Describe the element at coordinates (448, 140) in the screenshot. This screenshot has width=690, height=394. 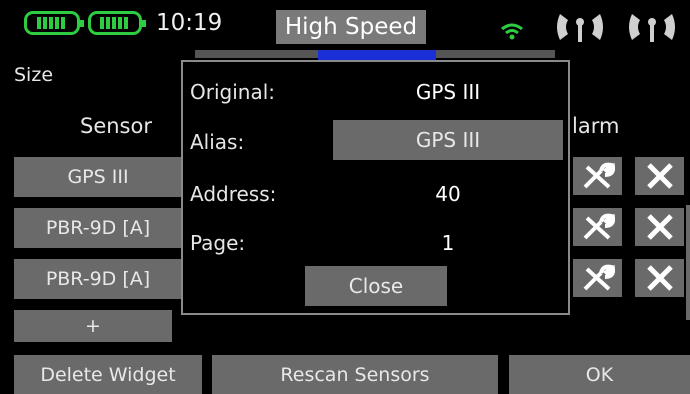
I see `alias-field: GPS III` at that location.